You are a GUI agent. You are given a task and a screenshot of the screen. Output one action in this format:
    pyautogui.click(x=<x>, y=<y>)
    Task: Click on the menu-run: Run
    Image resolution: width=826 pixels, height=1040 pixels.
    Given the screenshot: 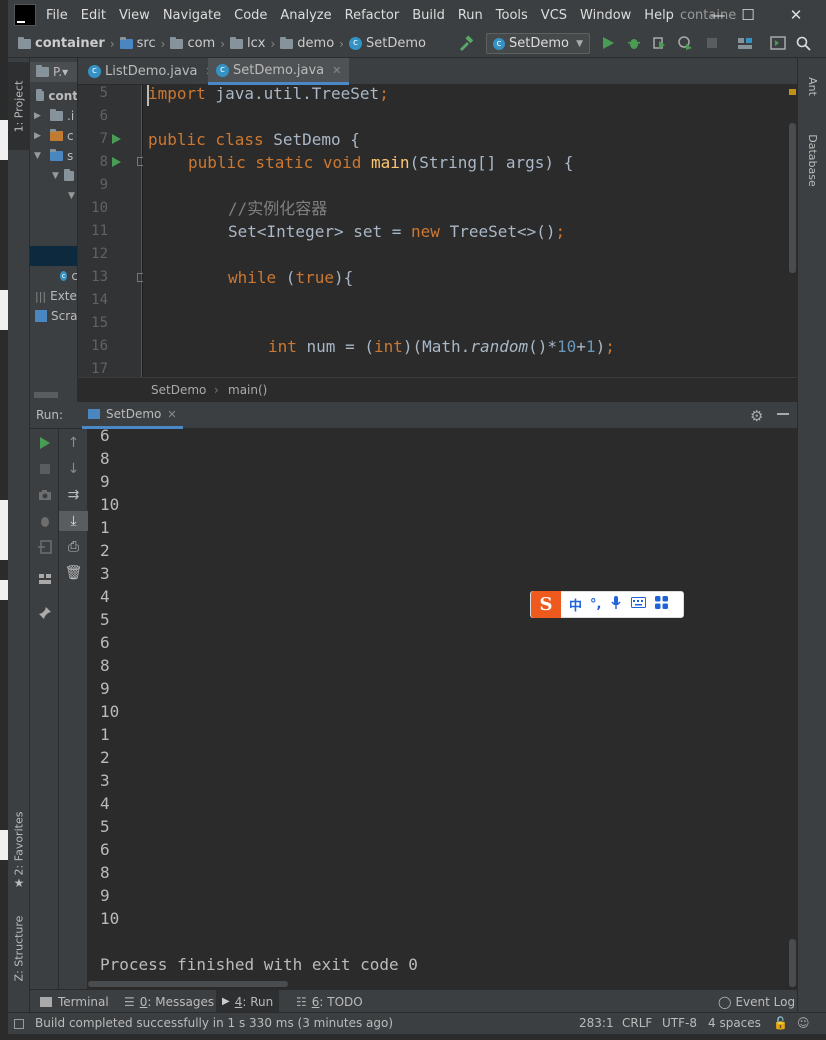 What is the action you would take?
    pyautogui.click(x=470, y=15)
    